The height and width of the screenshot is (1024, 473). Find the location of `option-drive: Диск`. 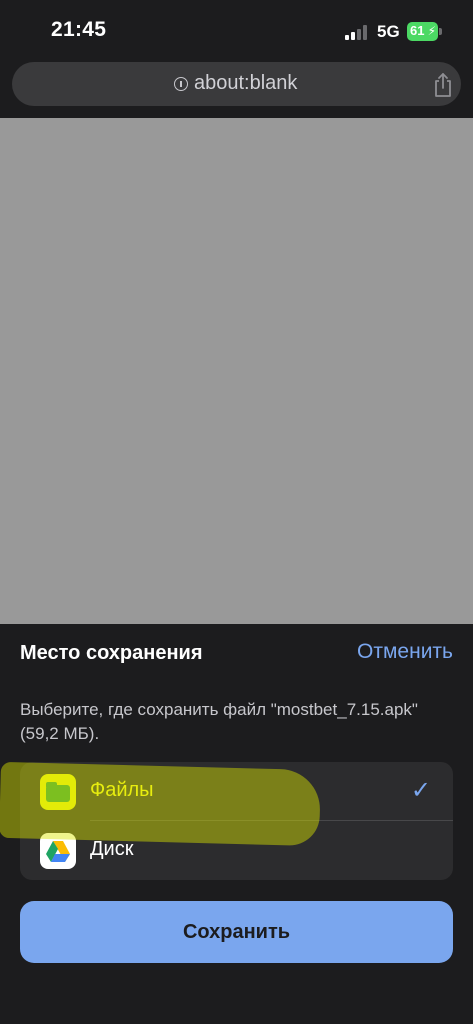

option-drive: Диск is located at coordinates (236, 850).